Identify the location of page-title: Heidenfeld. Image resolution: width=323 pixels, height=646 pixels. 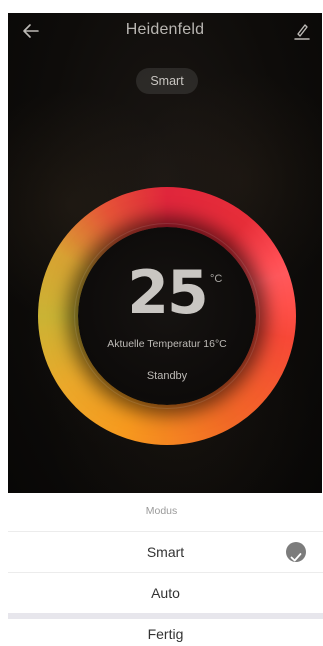
(165, 29).